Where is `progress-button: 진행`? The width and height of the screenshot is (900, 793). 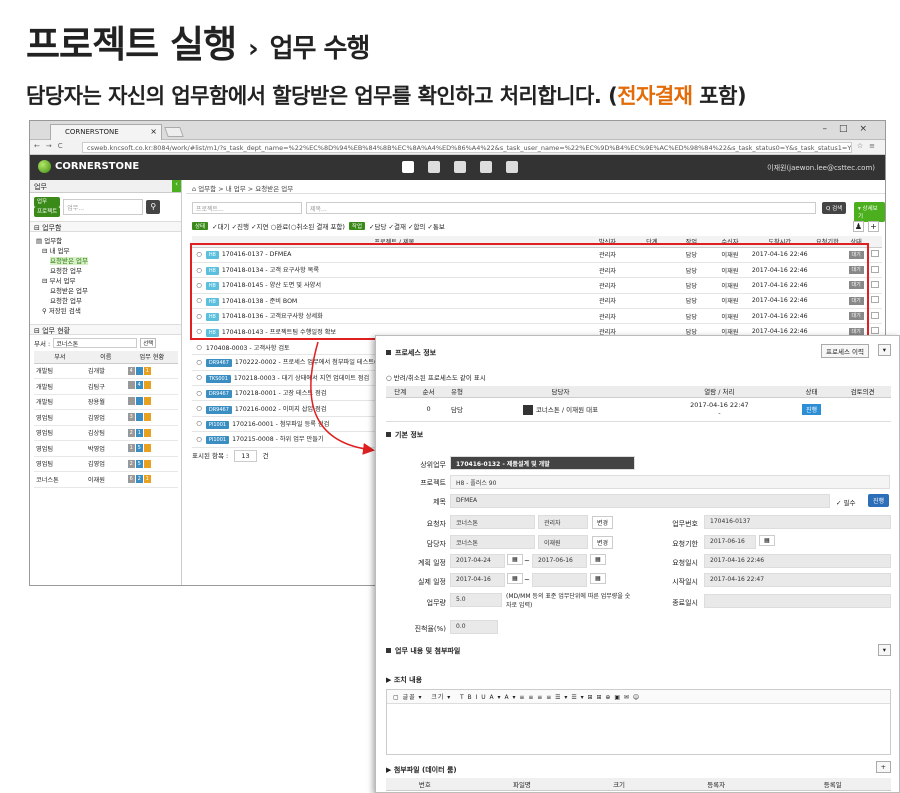 progress-button: 진행 is located at coordinates (879, 500).